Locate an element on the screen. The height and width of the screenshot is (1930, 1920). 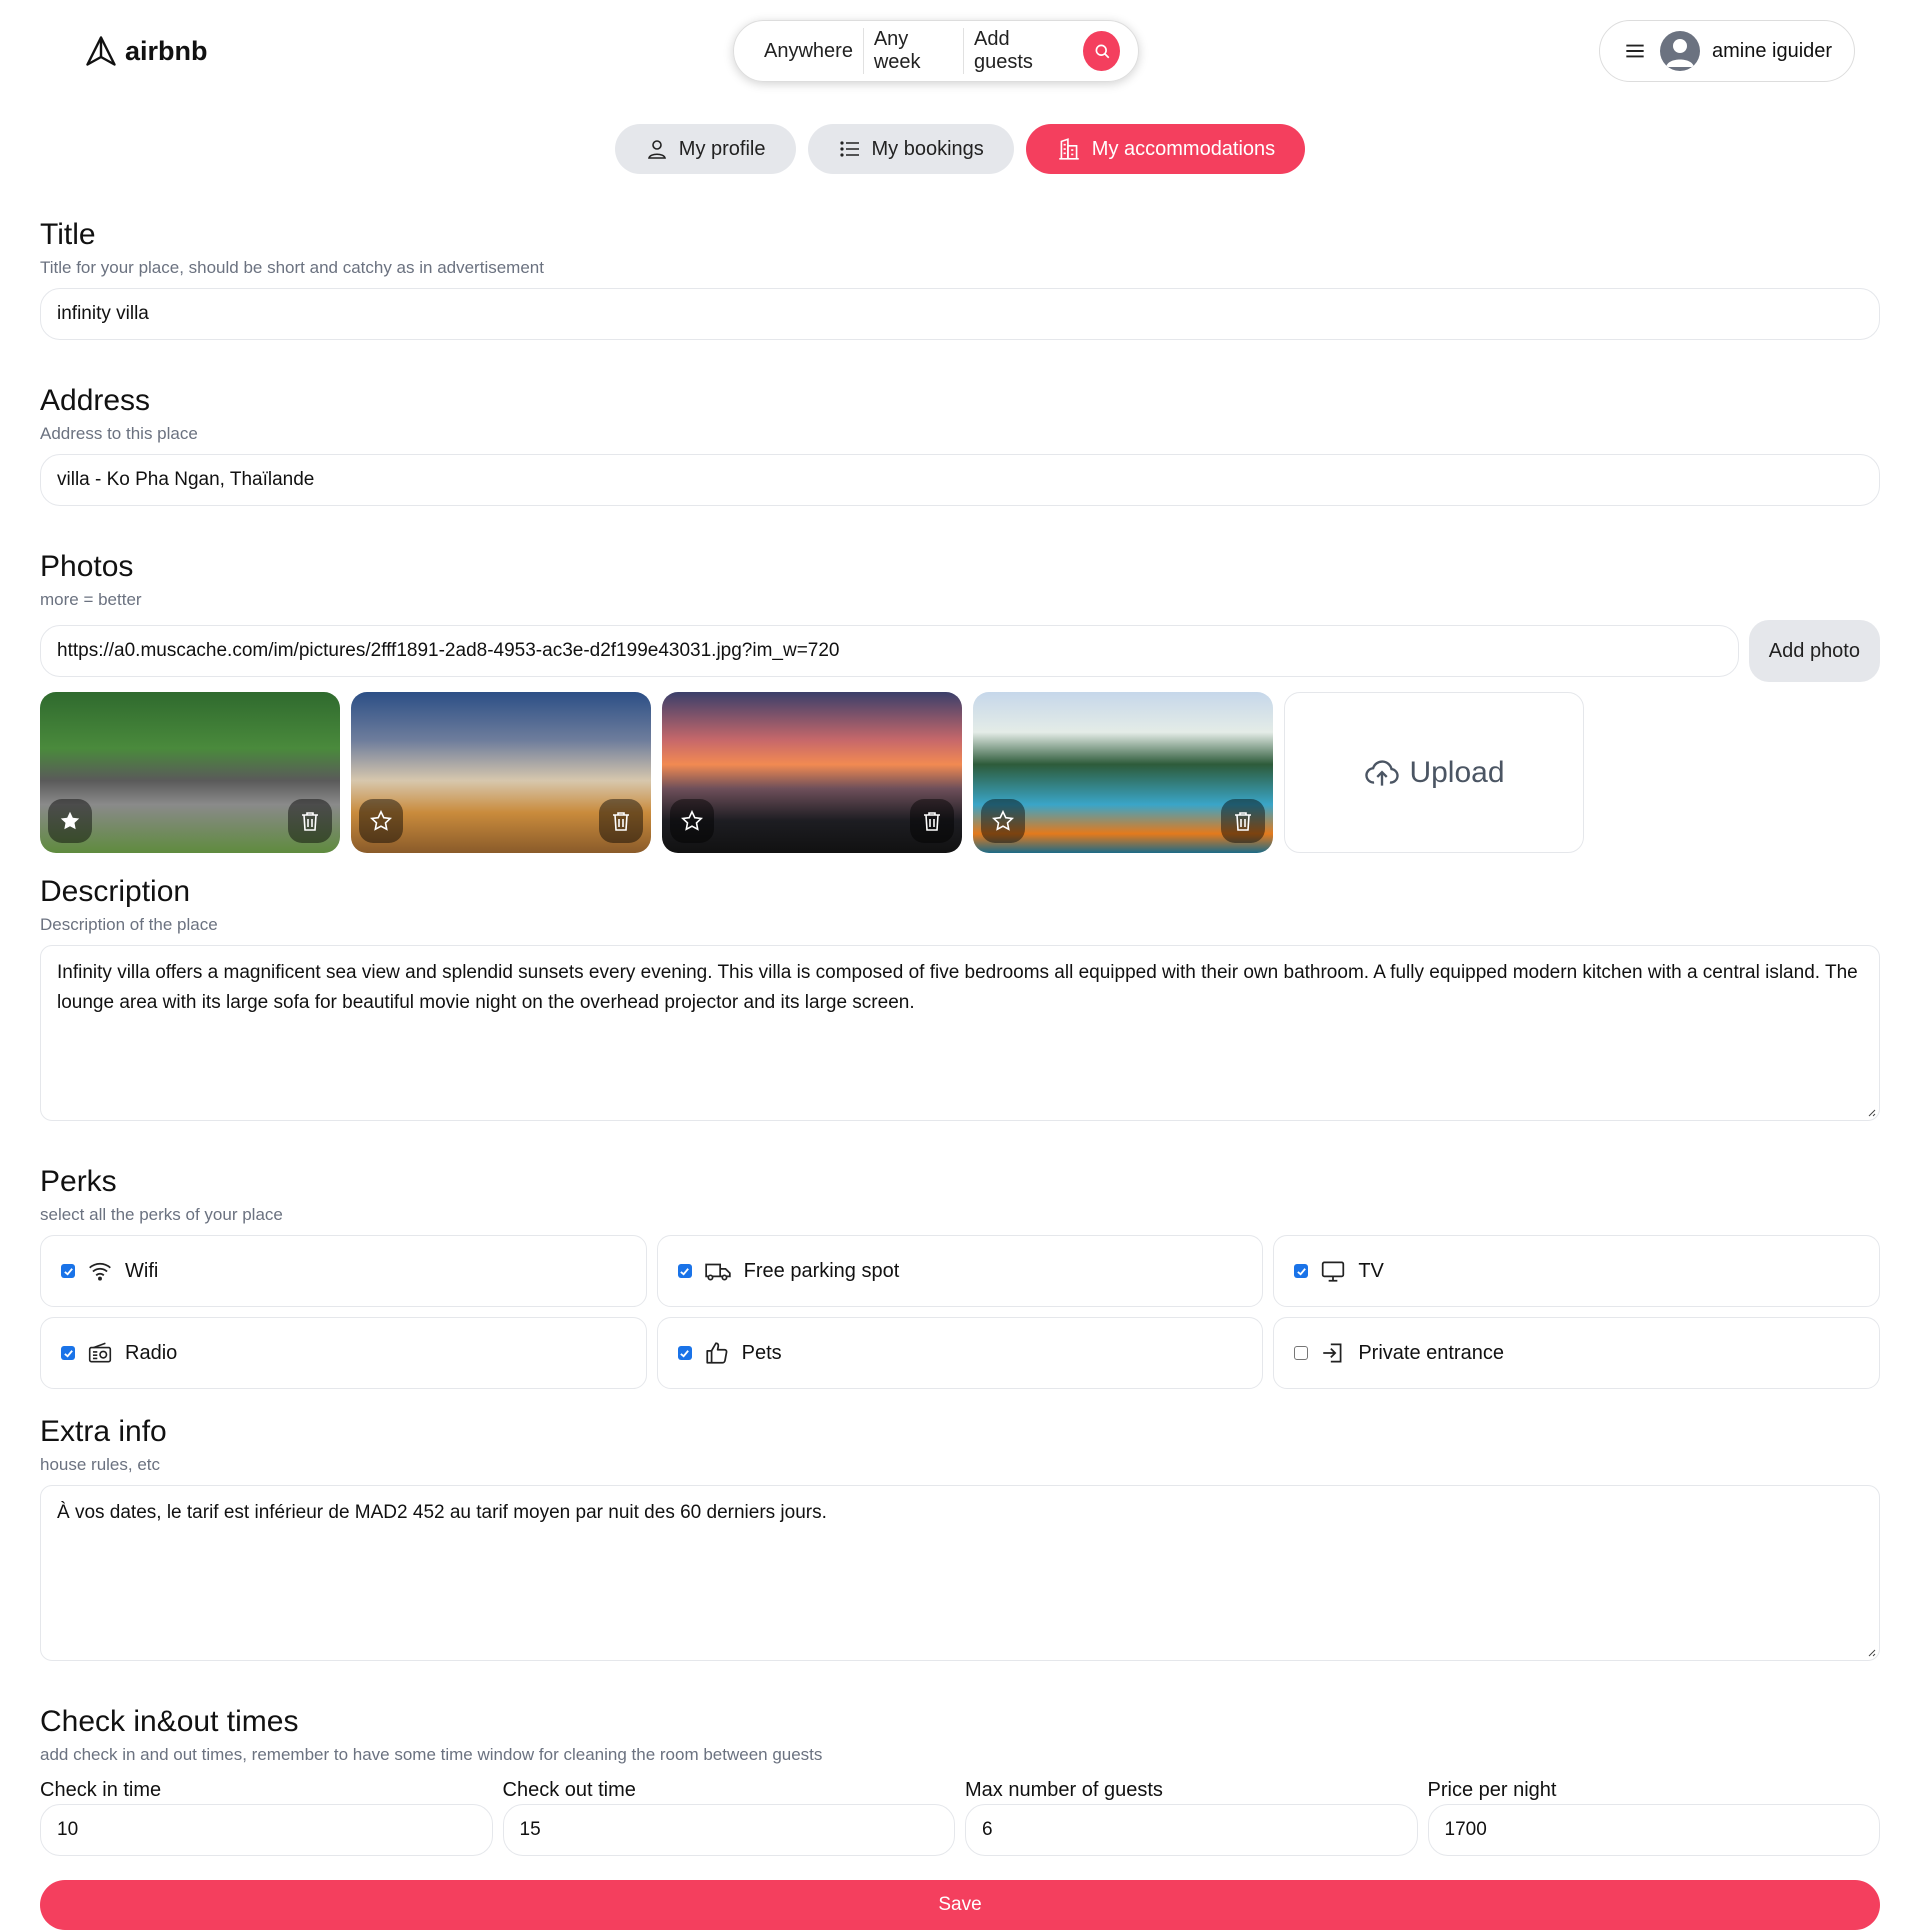
tab-my-accommodations: My accommodations is located at coordinates (1165, 149).